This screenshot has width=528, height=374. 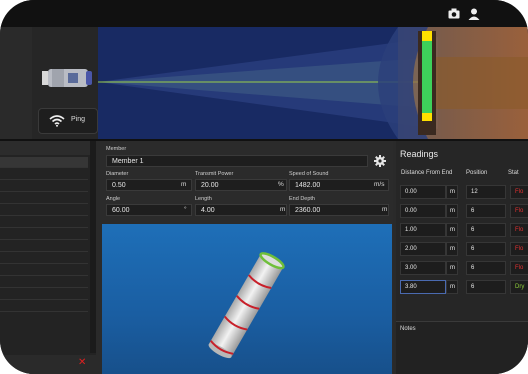 I want to click on angle-label: Angle, so click(x=113, y=199).